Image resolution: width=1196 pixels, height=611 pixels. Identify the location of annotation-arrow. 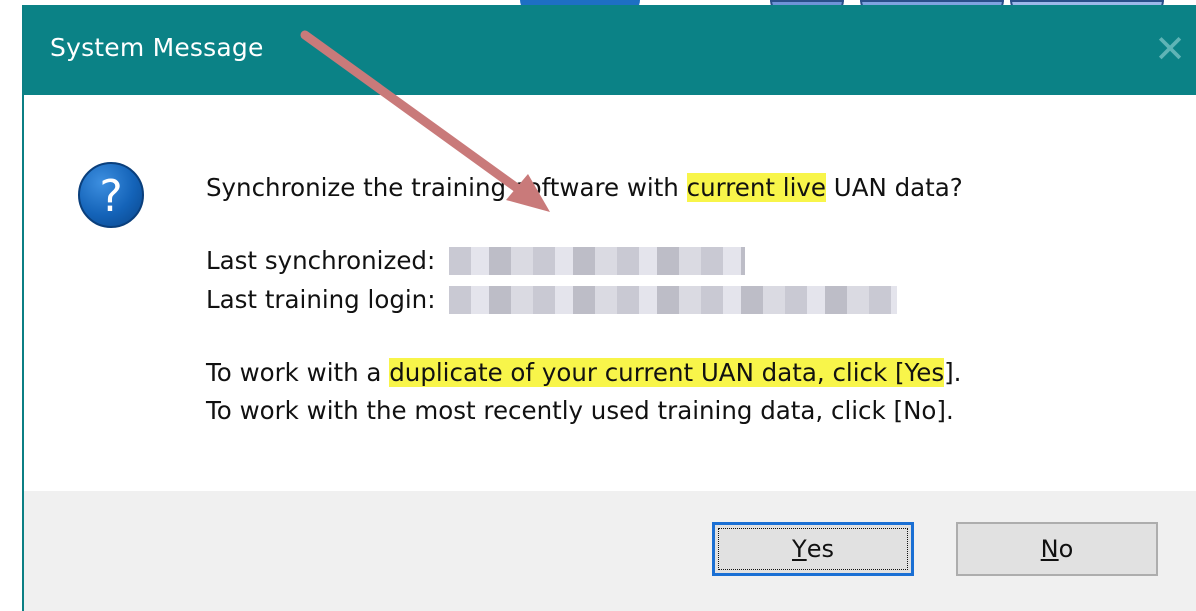
(425, 121).